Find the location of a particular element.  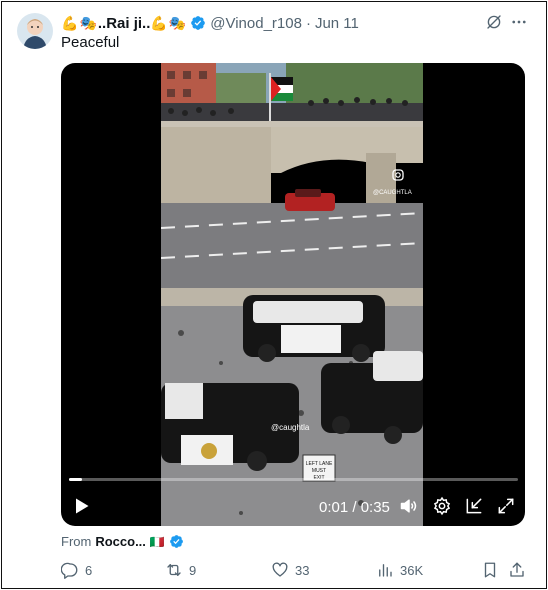

watermark-mid: @caughtla is located at coordinates (290, 427).